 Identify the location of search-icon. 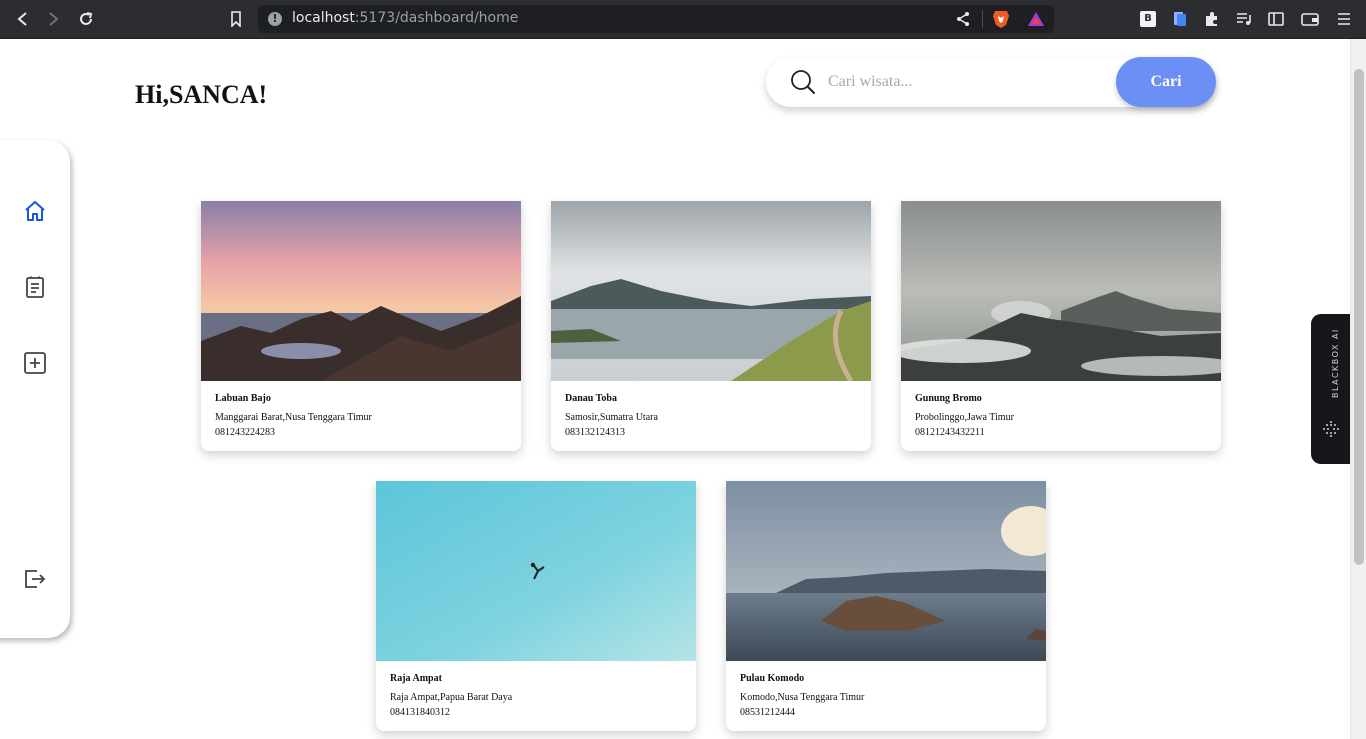
(803, 82).